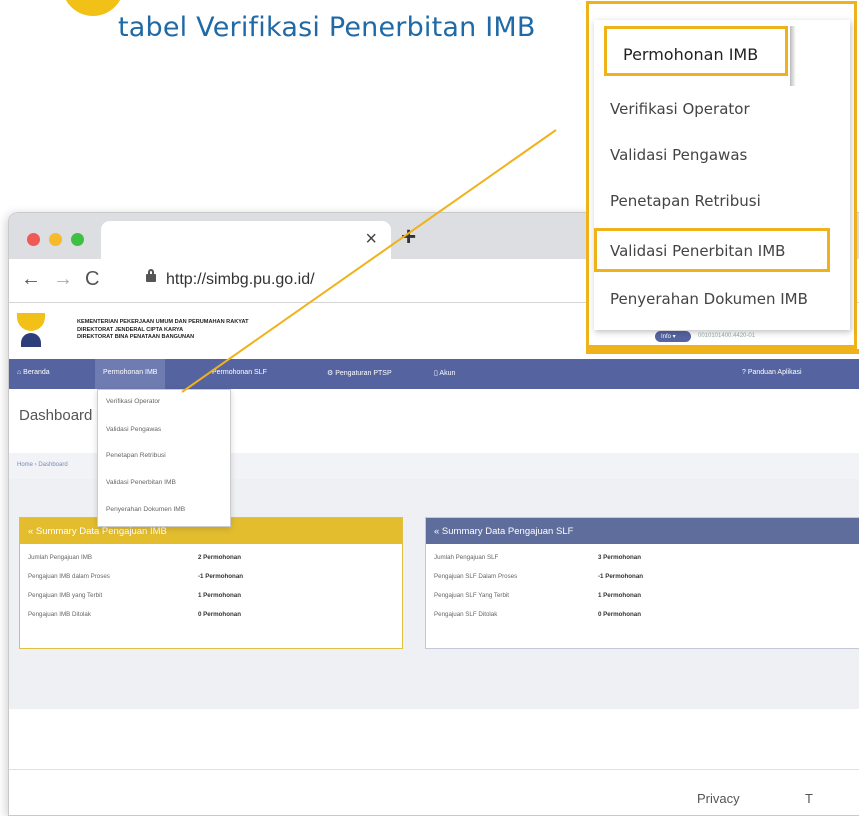 Image resolution: width=859 pixels, height=816 pixels. Describe the element at coordinates (151, 275) in the screenshot. I see `lock-icon` at that location.